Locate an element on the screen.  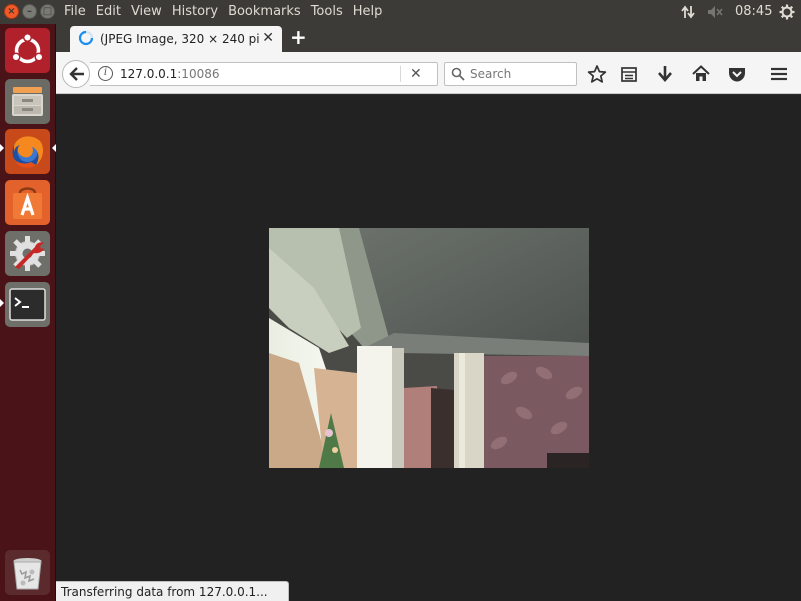
url-bar: i 127.0.0.1:10086 ✕ is located at coordinates (264, 74).